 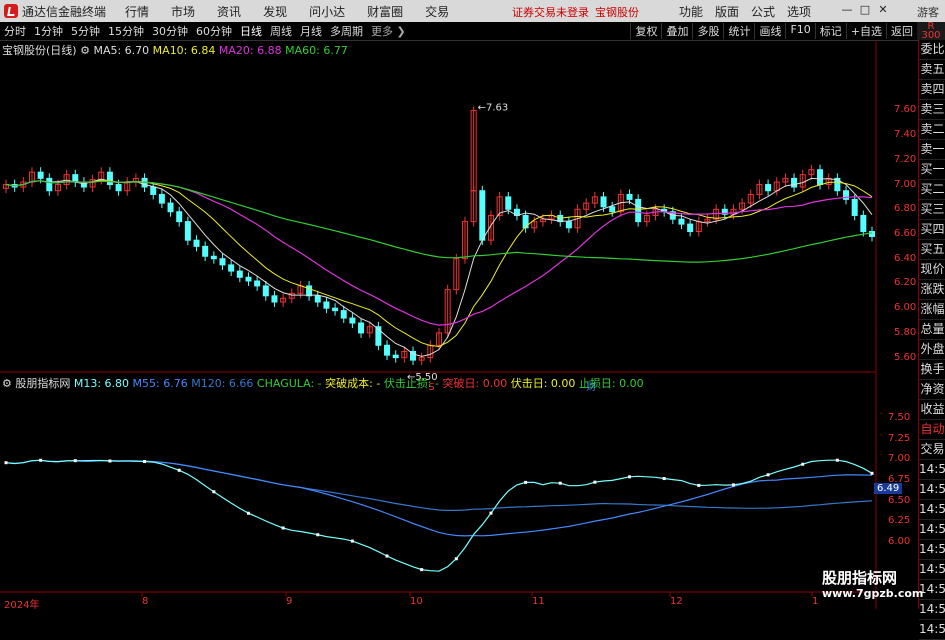 I want to click on period-1min: 1分钟, so click(x=48, y=31).